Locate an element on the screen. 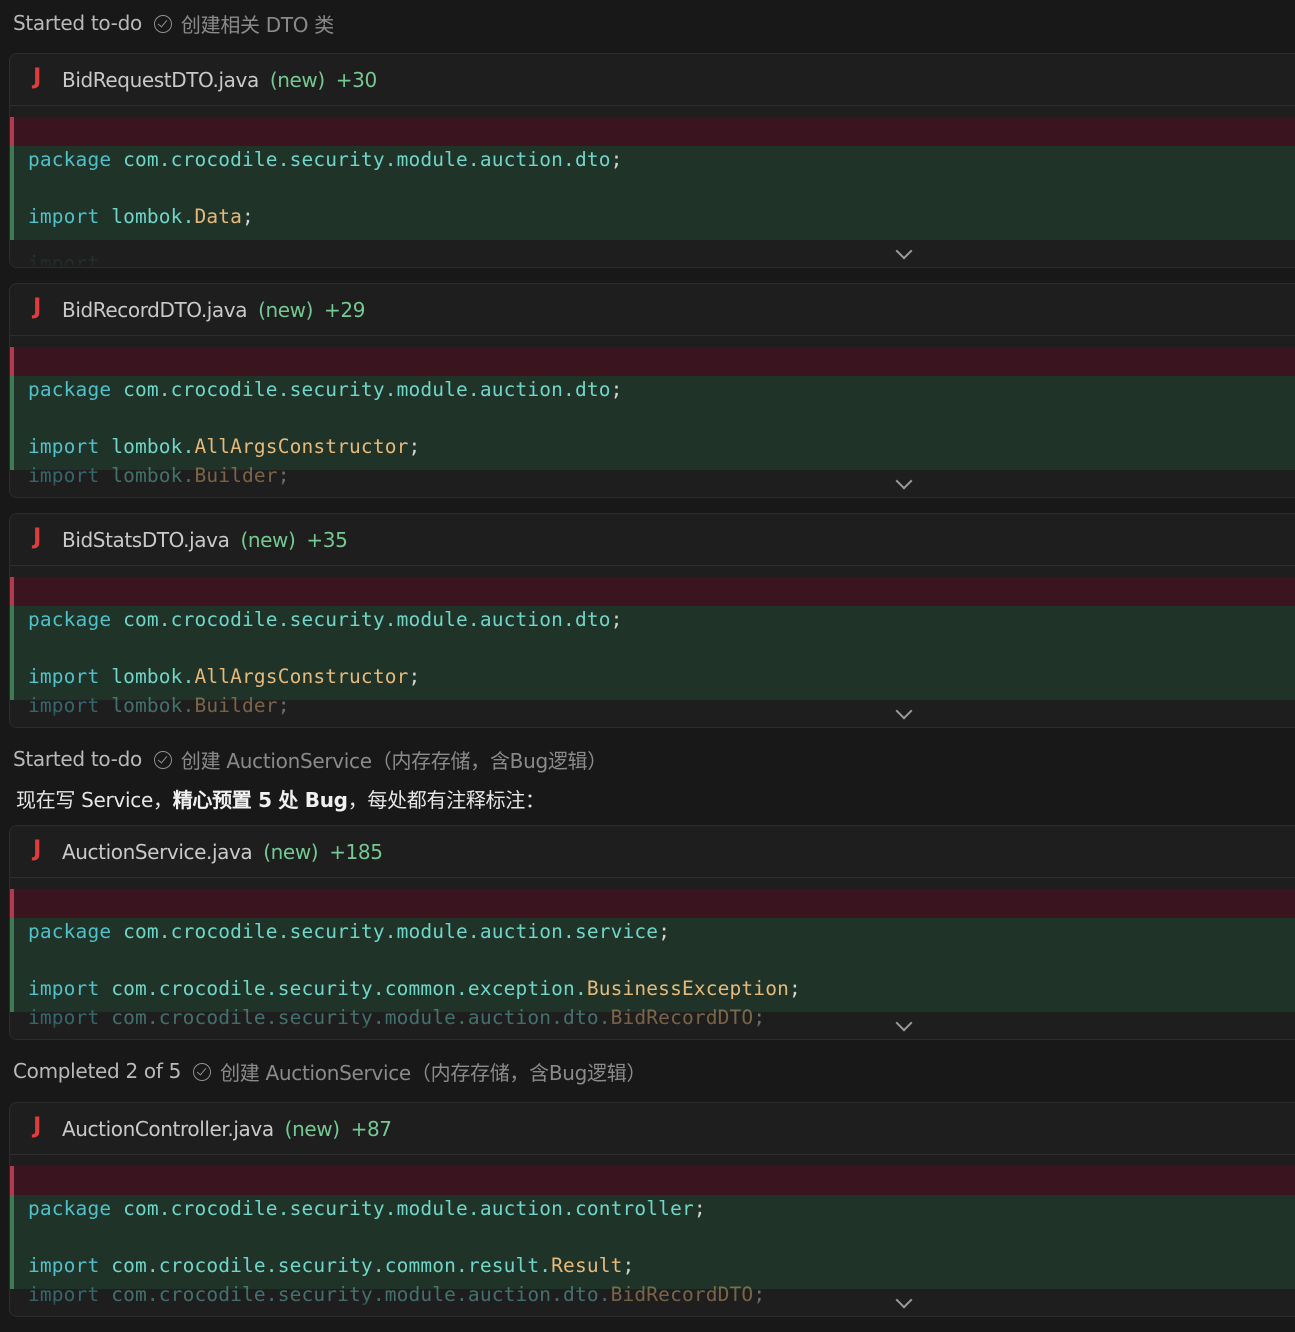  file-name: AuctionController.java is located at coordinates (168, 1129).